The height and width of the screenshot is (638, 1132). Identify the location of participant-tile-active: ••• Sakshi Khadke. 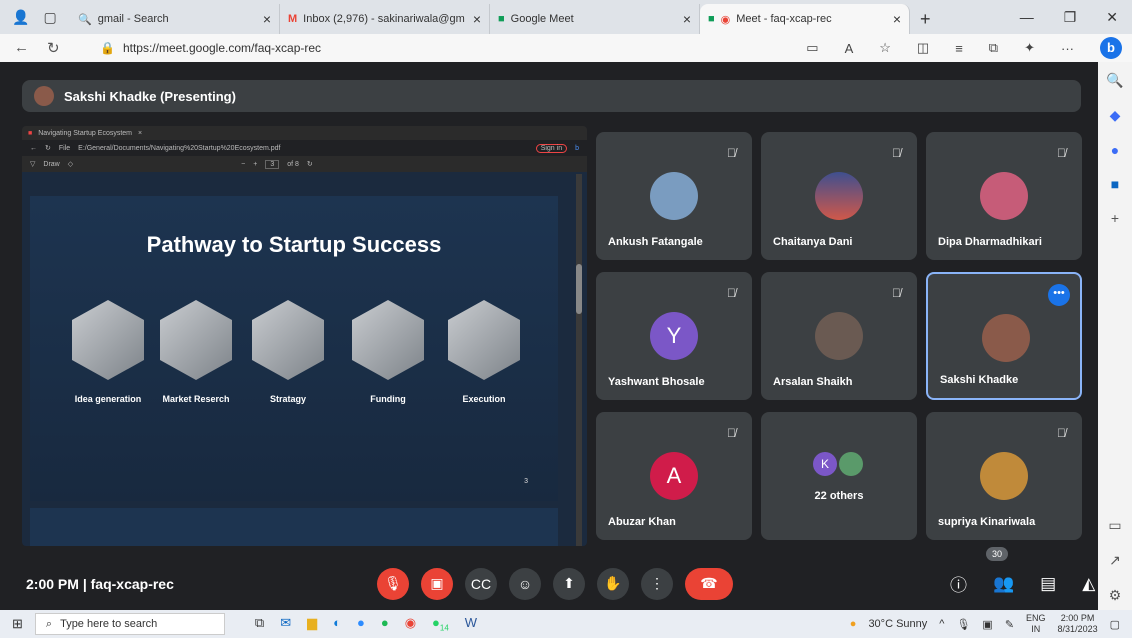
(1004, 336).